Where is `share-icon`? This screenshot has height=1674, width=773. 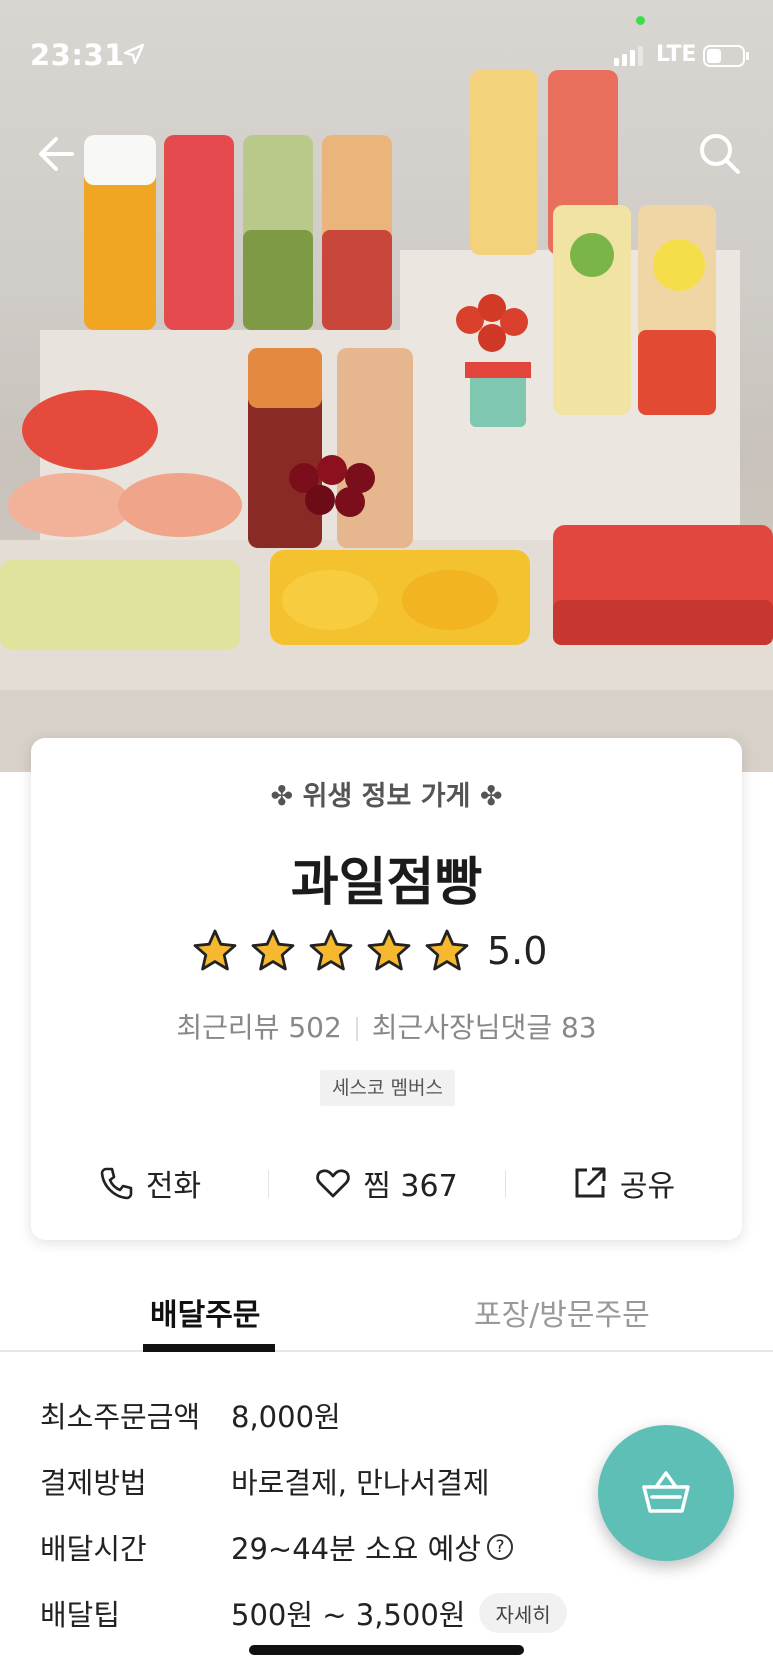
share-icon is located at coordinates (590, 1182).